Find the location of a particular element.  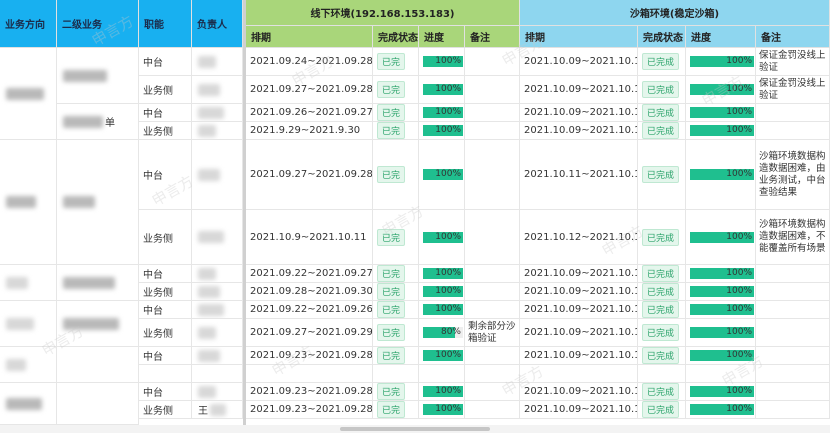

header-off-progress: 进度 is located at coordinates (442, 37).